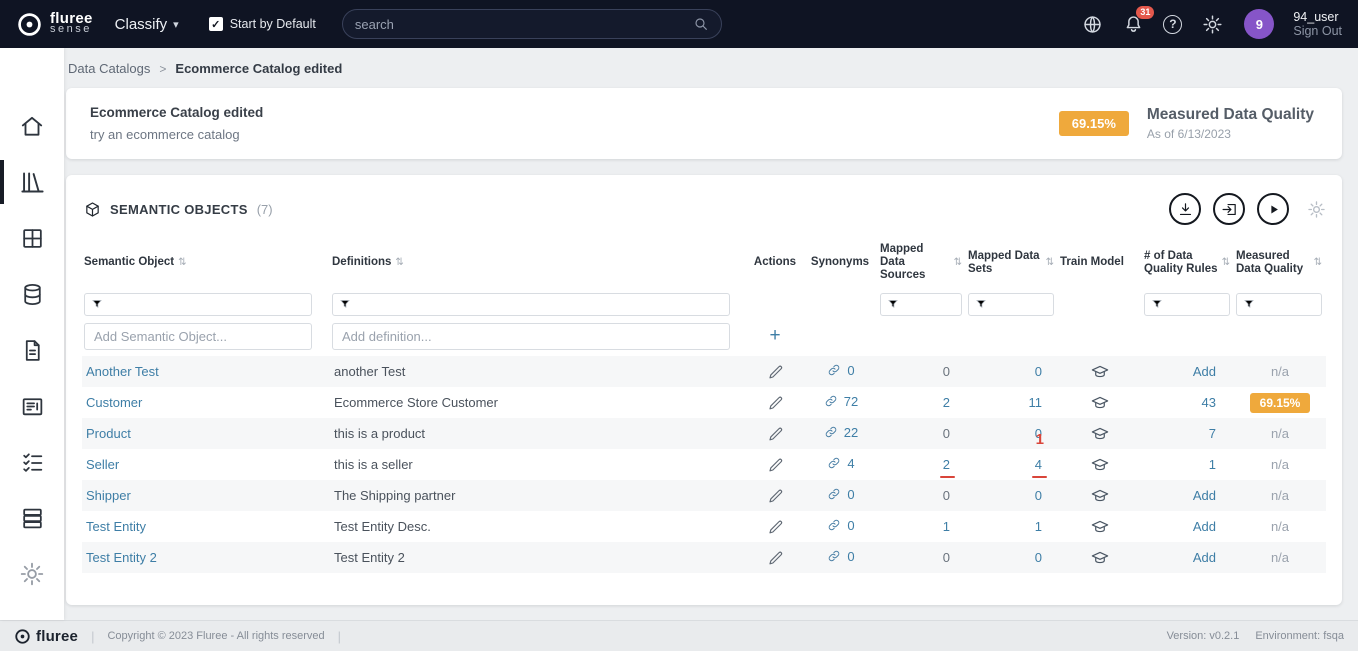 The height and width of the screenshot is (651, 1358). I want to click on checklist-icon, so click(32, 462).